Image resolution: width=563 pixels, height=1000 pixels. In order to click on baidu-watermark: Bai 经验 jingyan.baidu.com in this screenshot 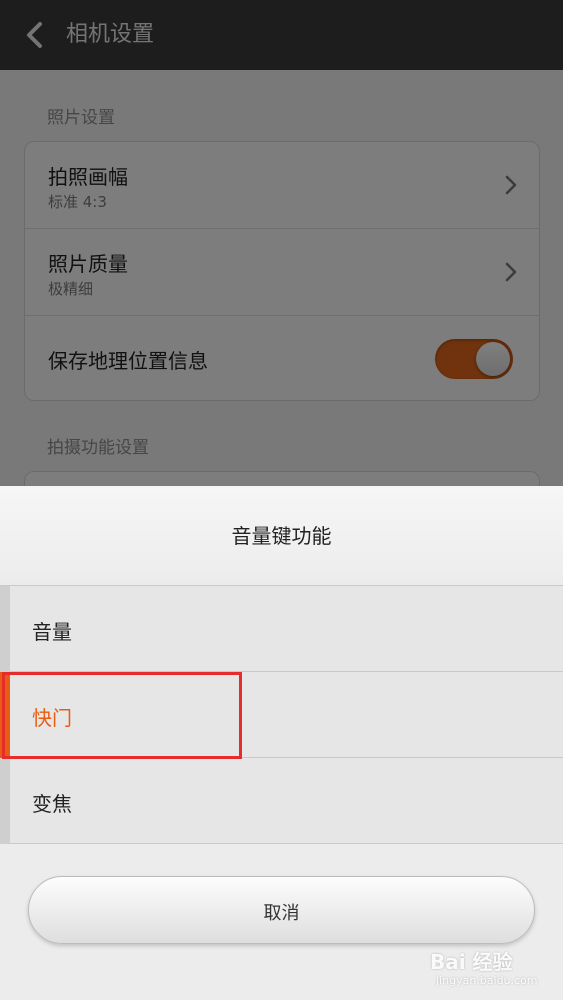, I will do `click(490, 966)`.